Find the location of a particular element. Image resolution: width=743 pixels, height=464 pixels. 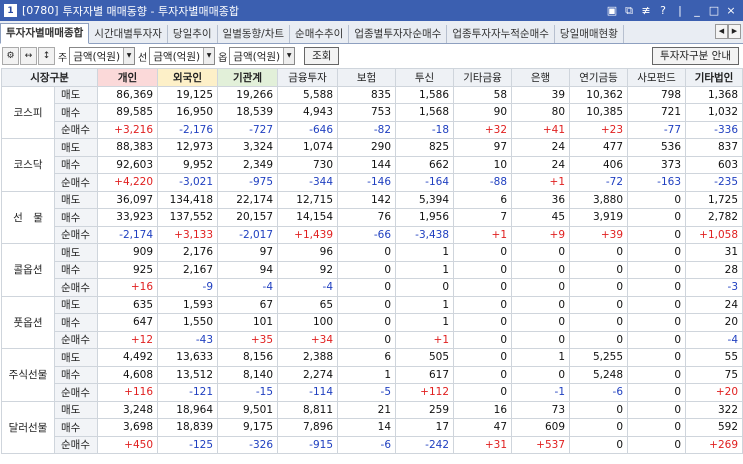

minimize-icon: _ is located at coordinates (697, 11).